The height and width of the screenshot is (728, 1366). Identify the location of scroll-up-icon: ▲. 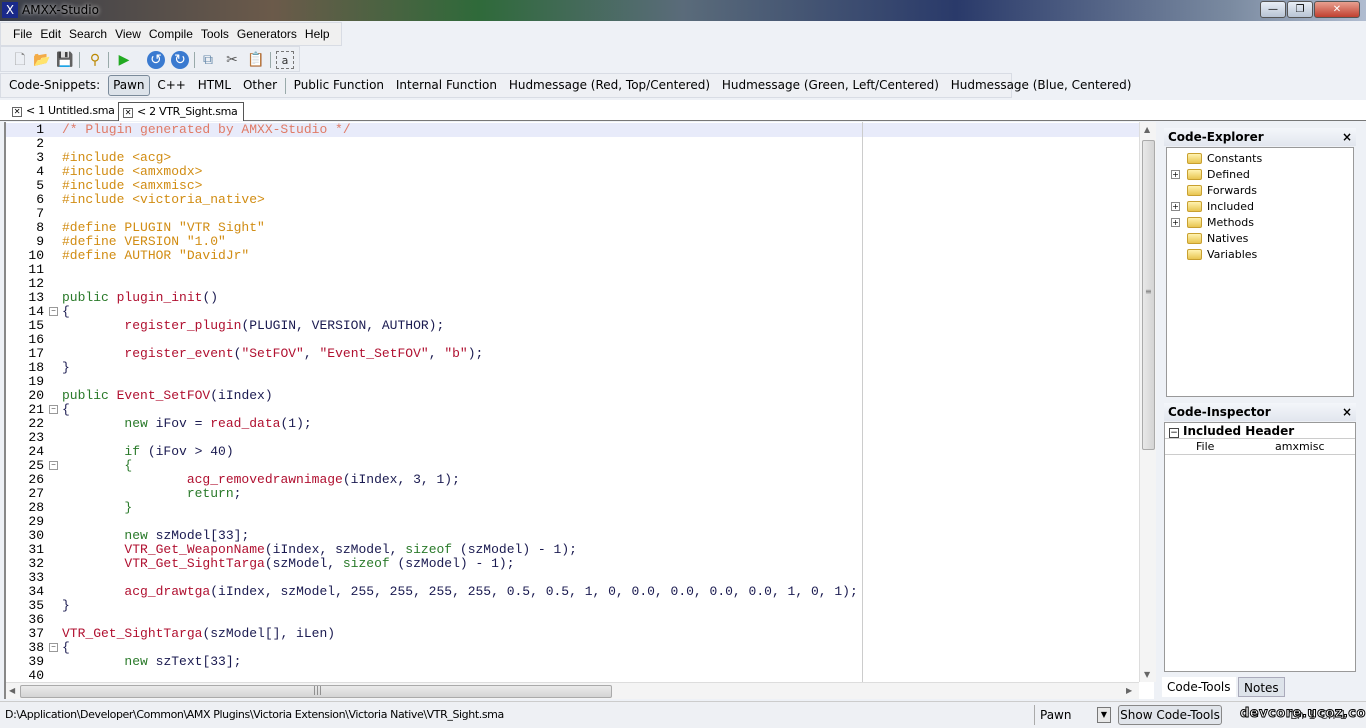
(1147, 129).